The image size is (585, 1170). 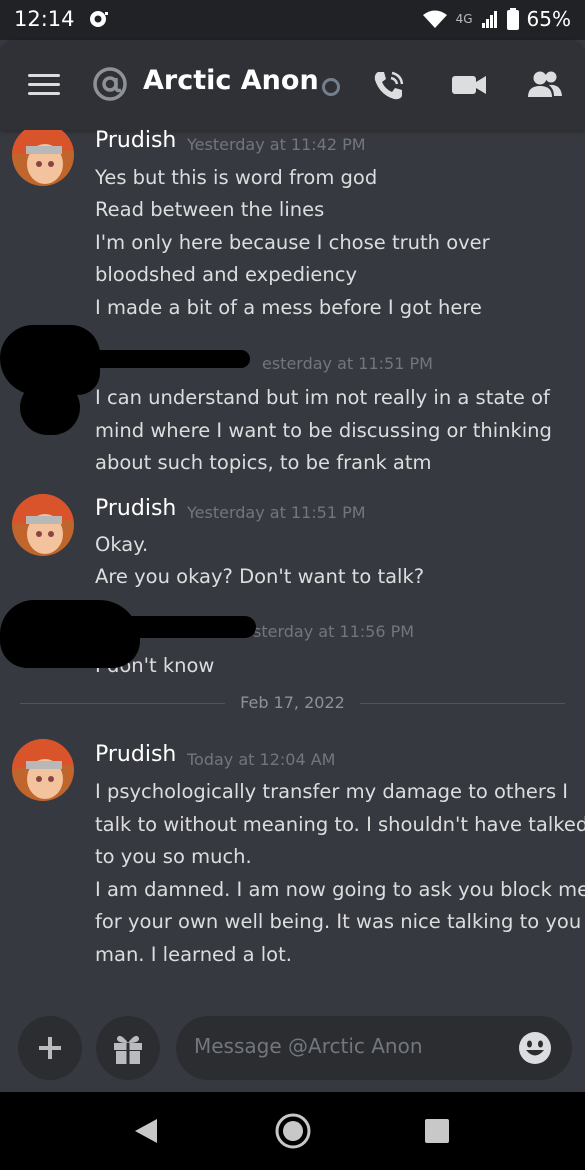 I want to click on video-call-icon, so click(x=469, y=87).